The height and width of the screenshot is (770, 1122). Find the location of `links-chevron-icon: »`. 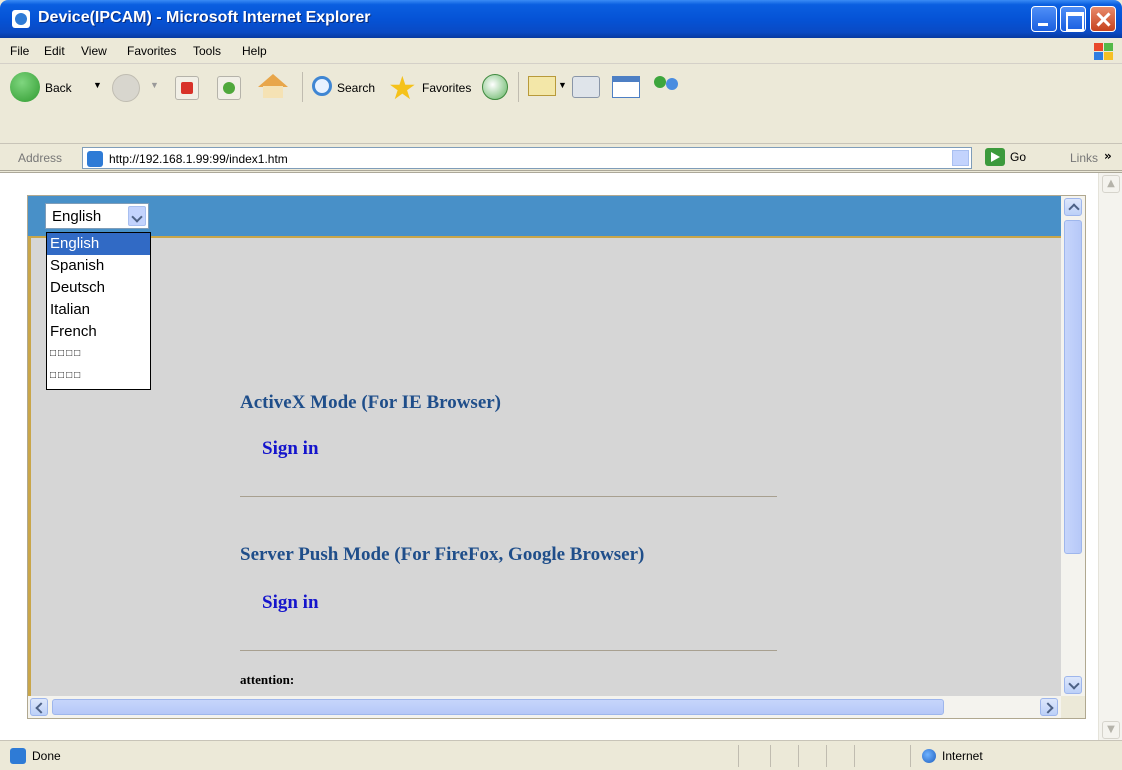

links-chevron-icon: » is located at coordinates (1108, 156).